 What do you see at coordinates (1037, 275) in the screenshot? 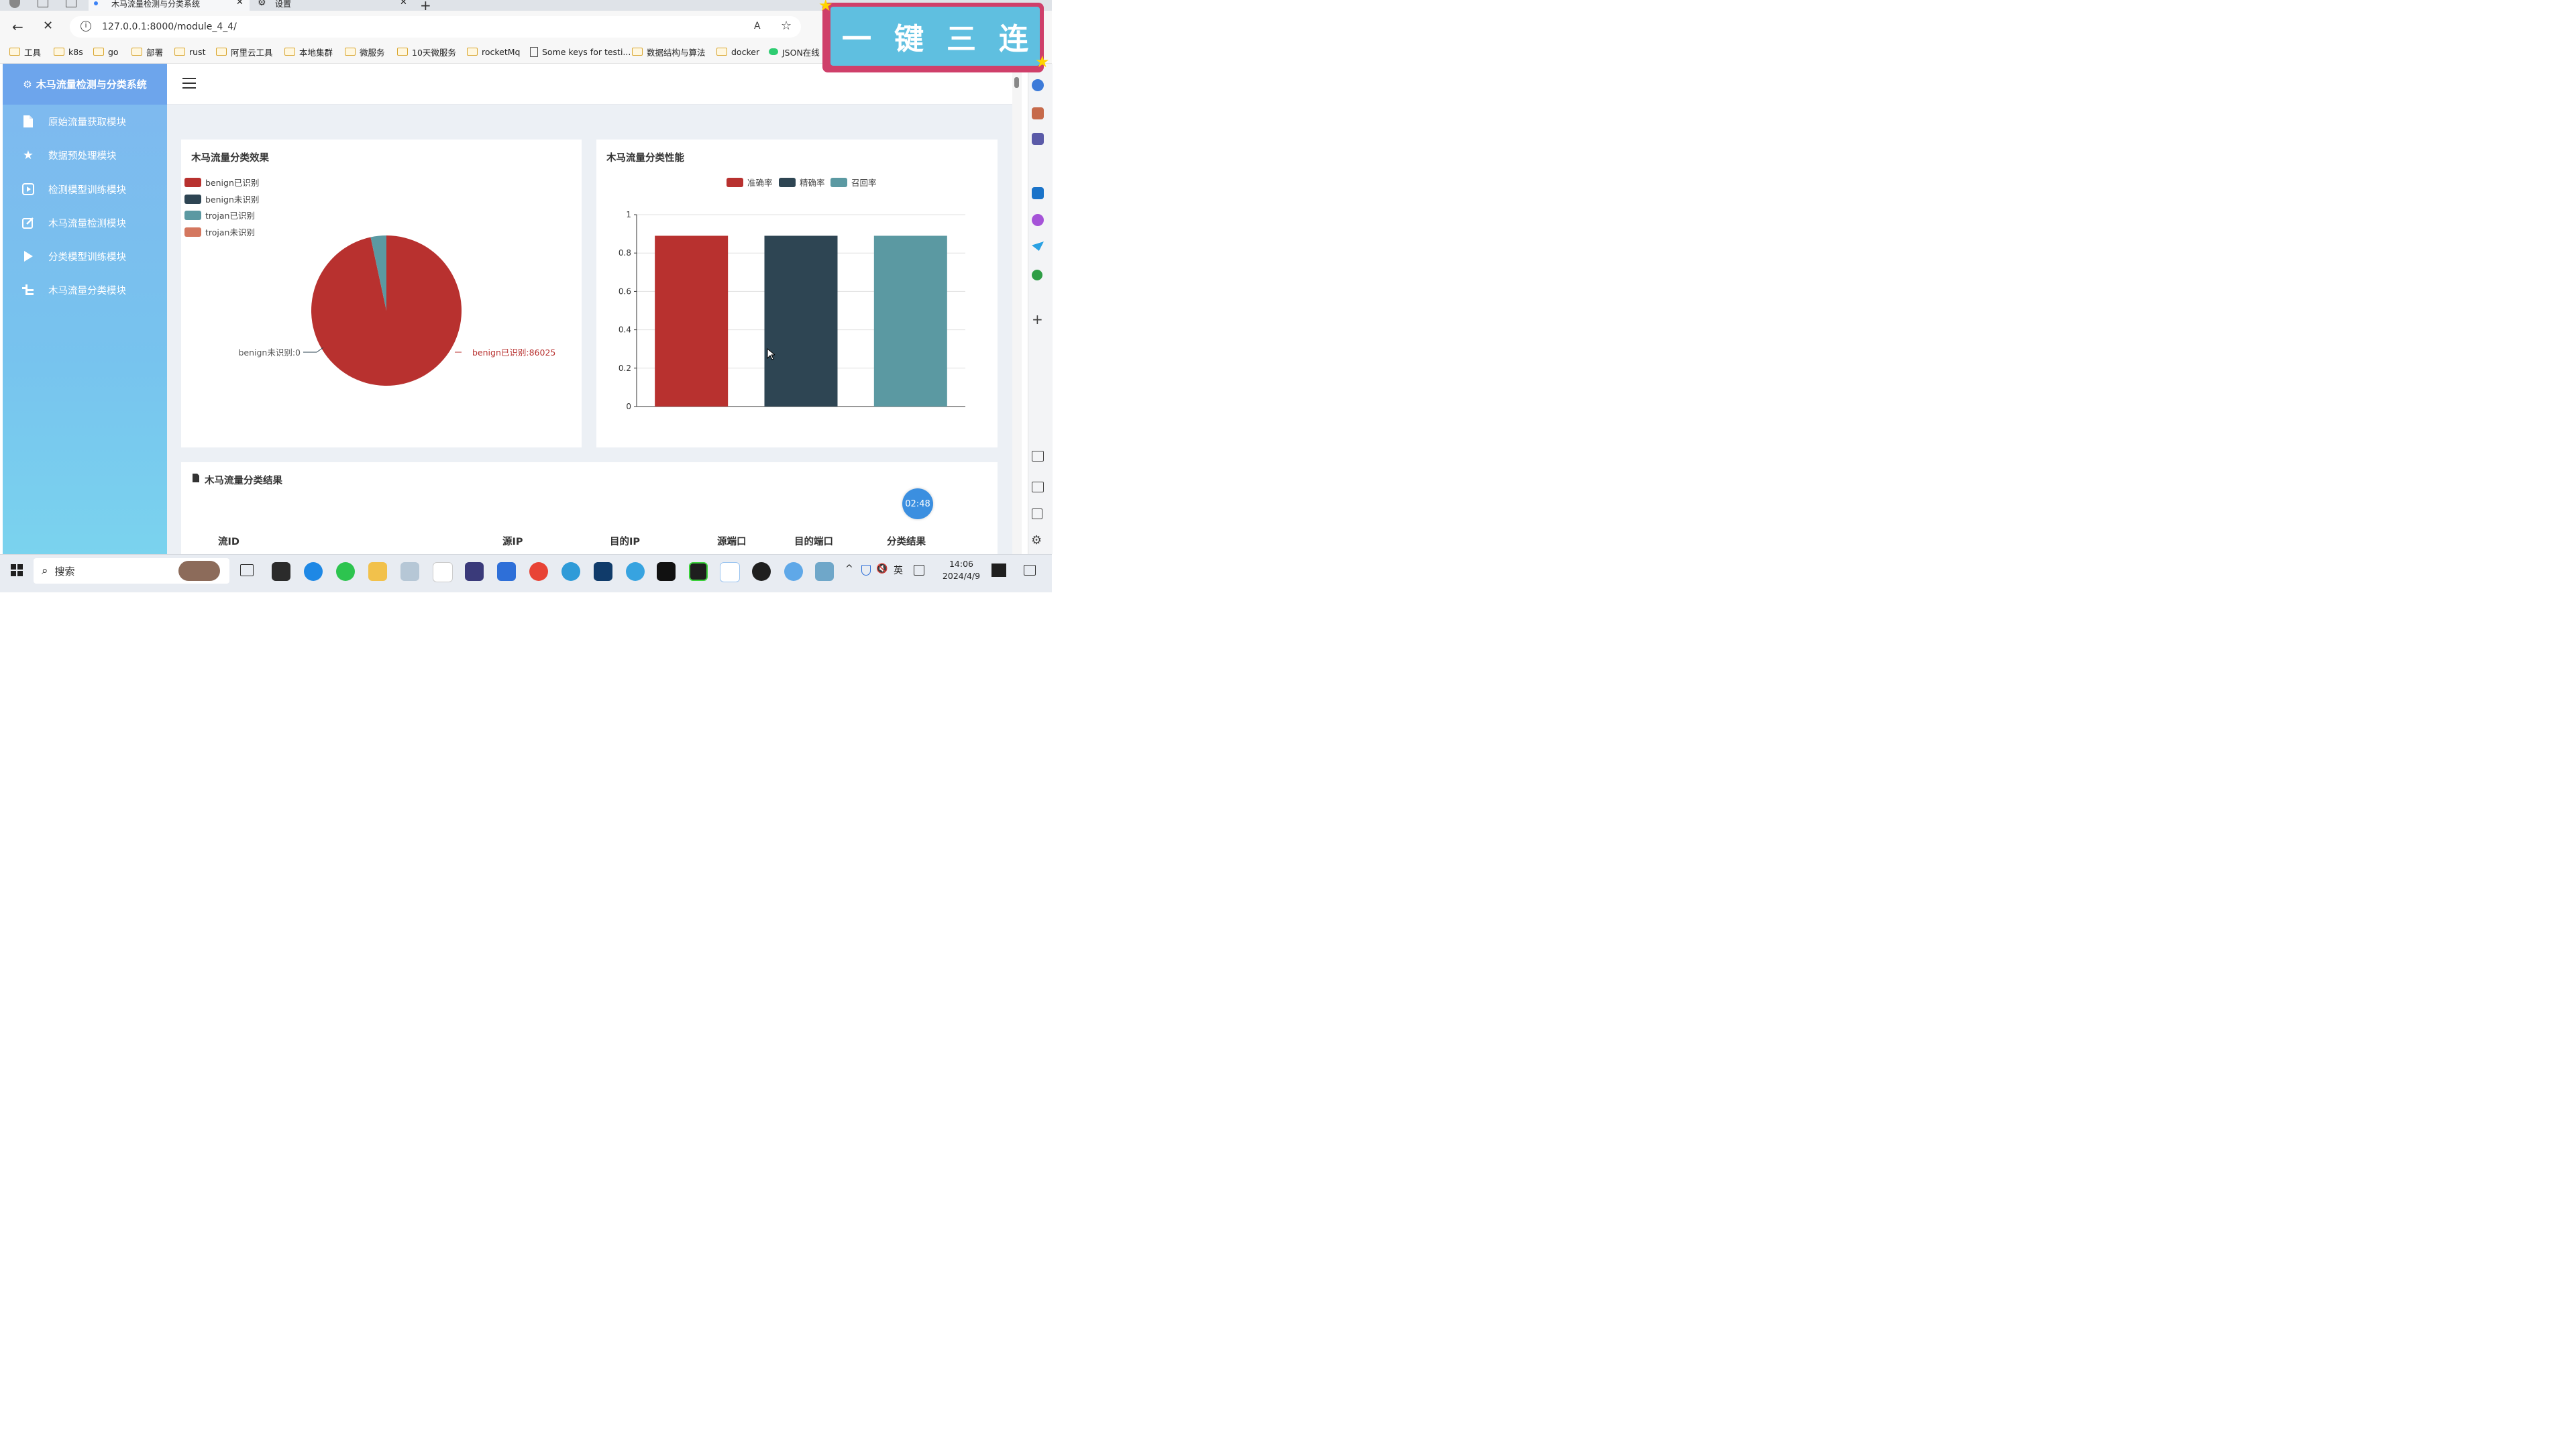
I see `tree-app-icon` at bounding box center [1037, 275].